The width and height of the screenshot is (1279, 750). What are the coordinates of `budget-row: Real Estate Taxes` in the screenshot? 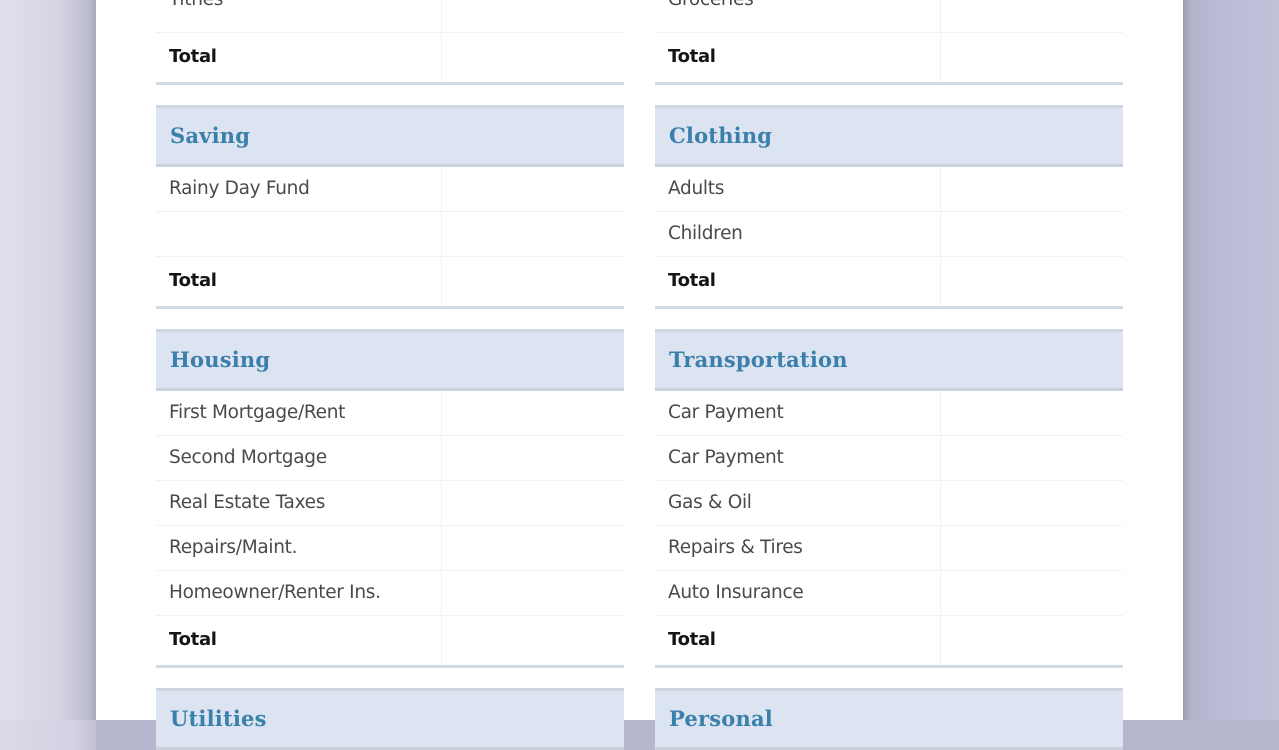 It's located at (390, 503).